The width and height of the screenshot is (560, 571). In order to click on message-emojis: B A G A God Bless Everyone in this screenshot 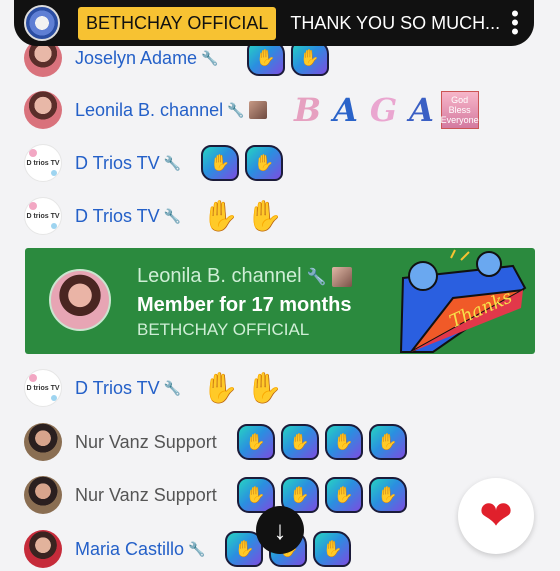, I will do `click(384, 110)`.